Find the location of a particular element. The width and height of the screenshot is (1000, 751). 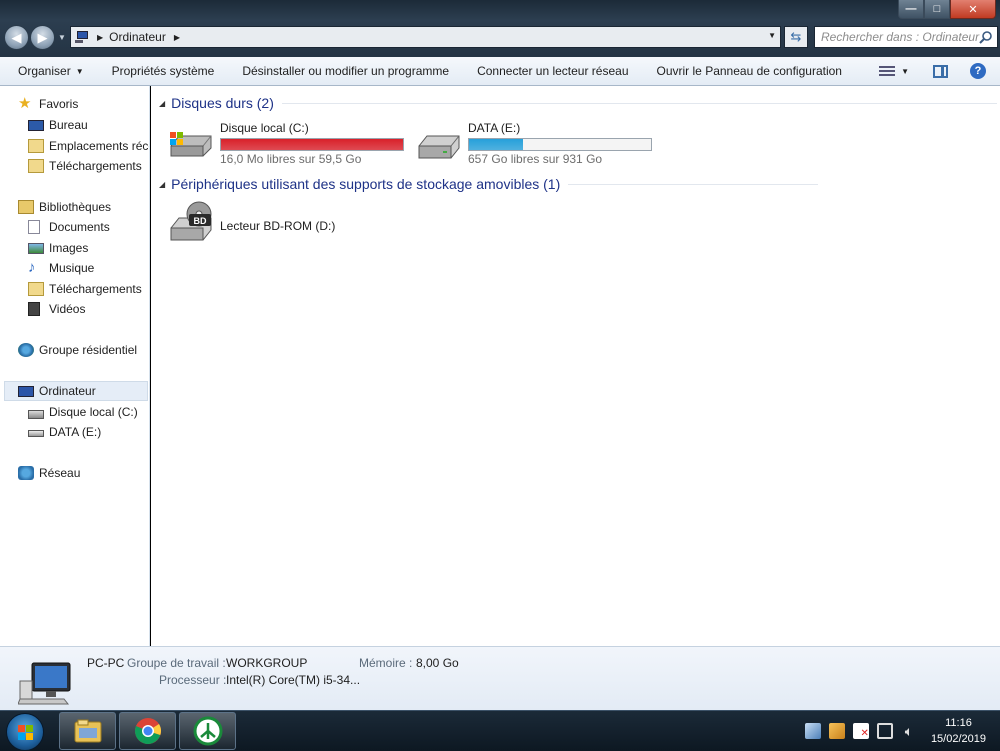

system-tray: ✕ 🔈︎ 11:16 15/02/2019 is located at coordinates (902, 731).